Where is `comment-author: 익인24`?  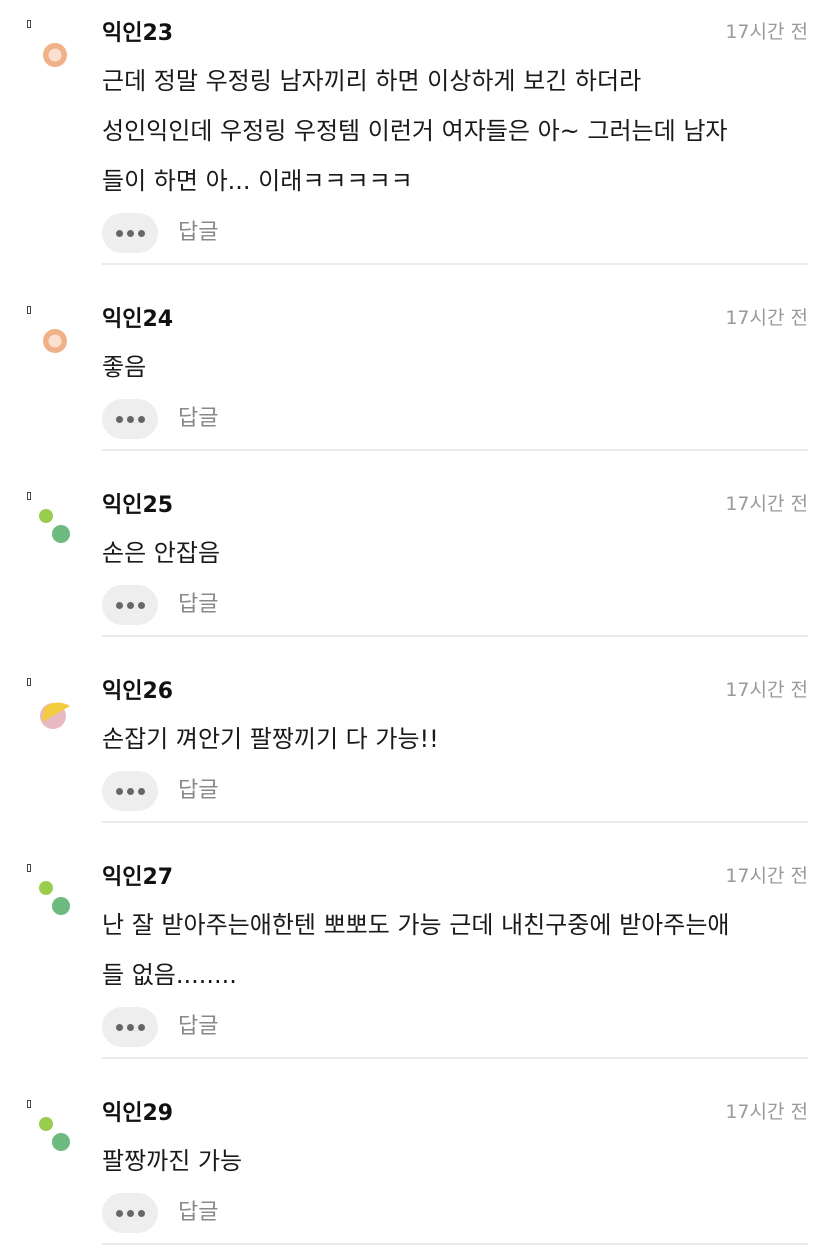
comment-author: 익인24 is located at coordinates (137, 320).